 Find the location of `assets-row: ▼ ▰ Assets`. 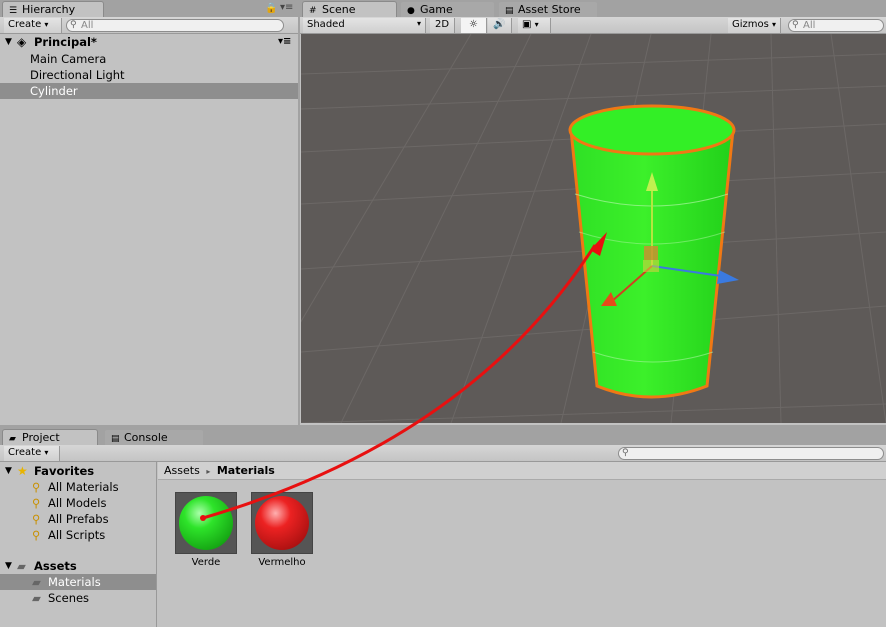

assets-row: ▼ ▰ Assets is located at coordinates (78, 566).